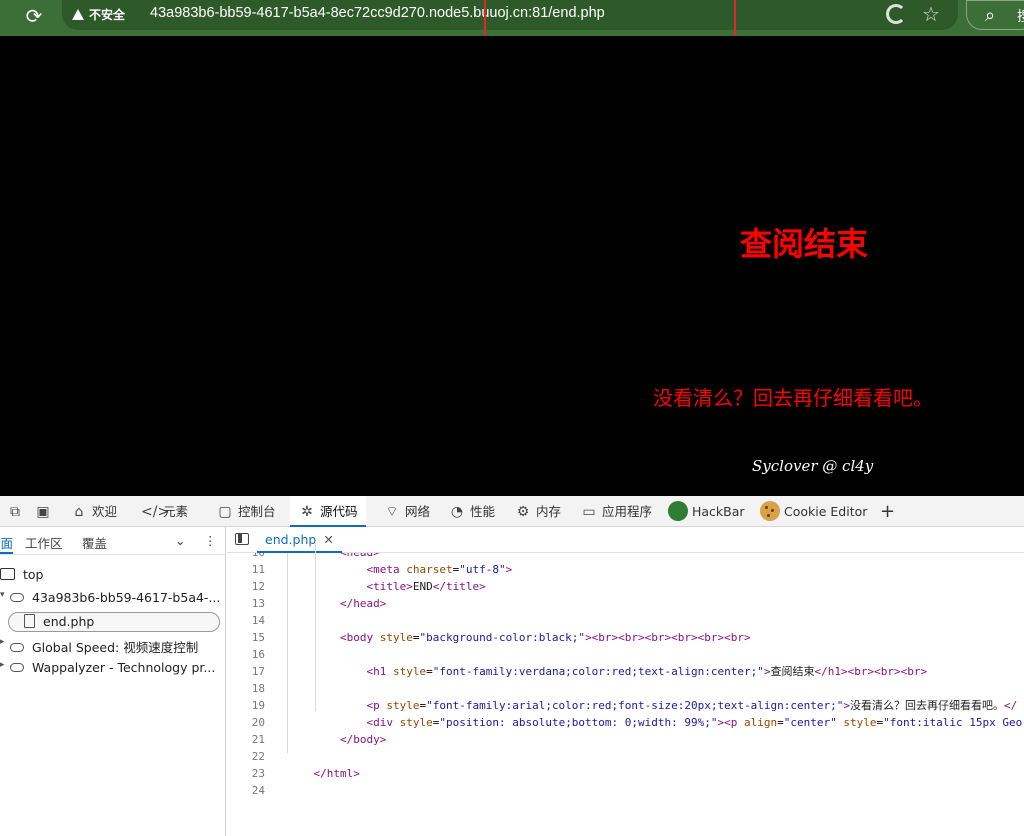  What do you see at coordinates (471, 511) in the screenshot?
I see `tab-performance: ◔ 性能` at bounding box center [471, 511].